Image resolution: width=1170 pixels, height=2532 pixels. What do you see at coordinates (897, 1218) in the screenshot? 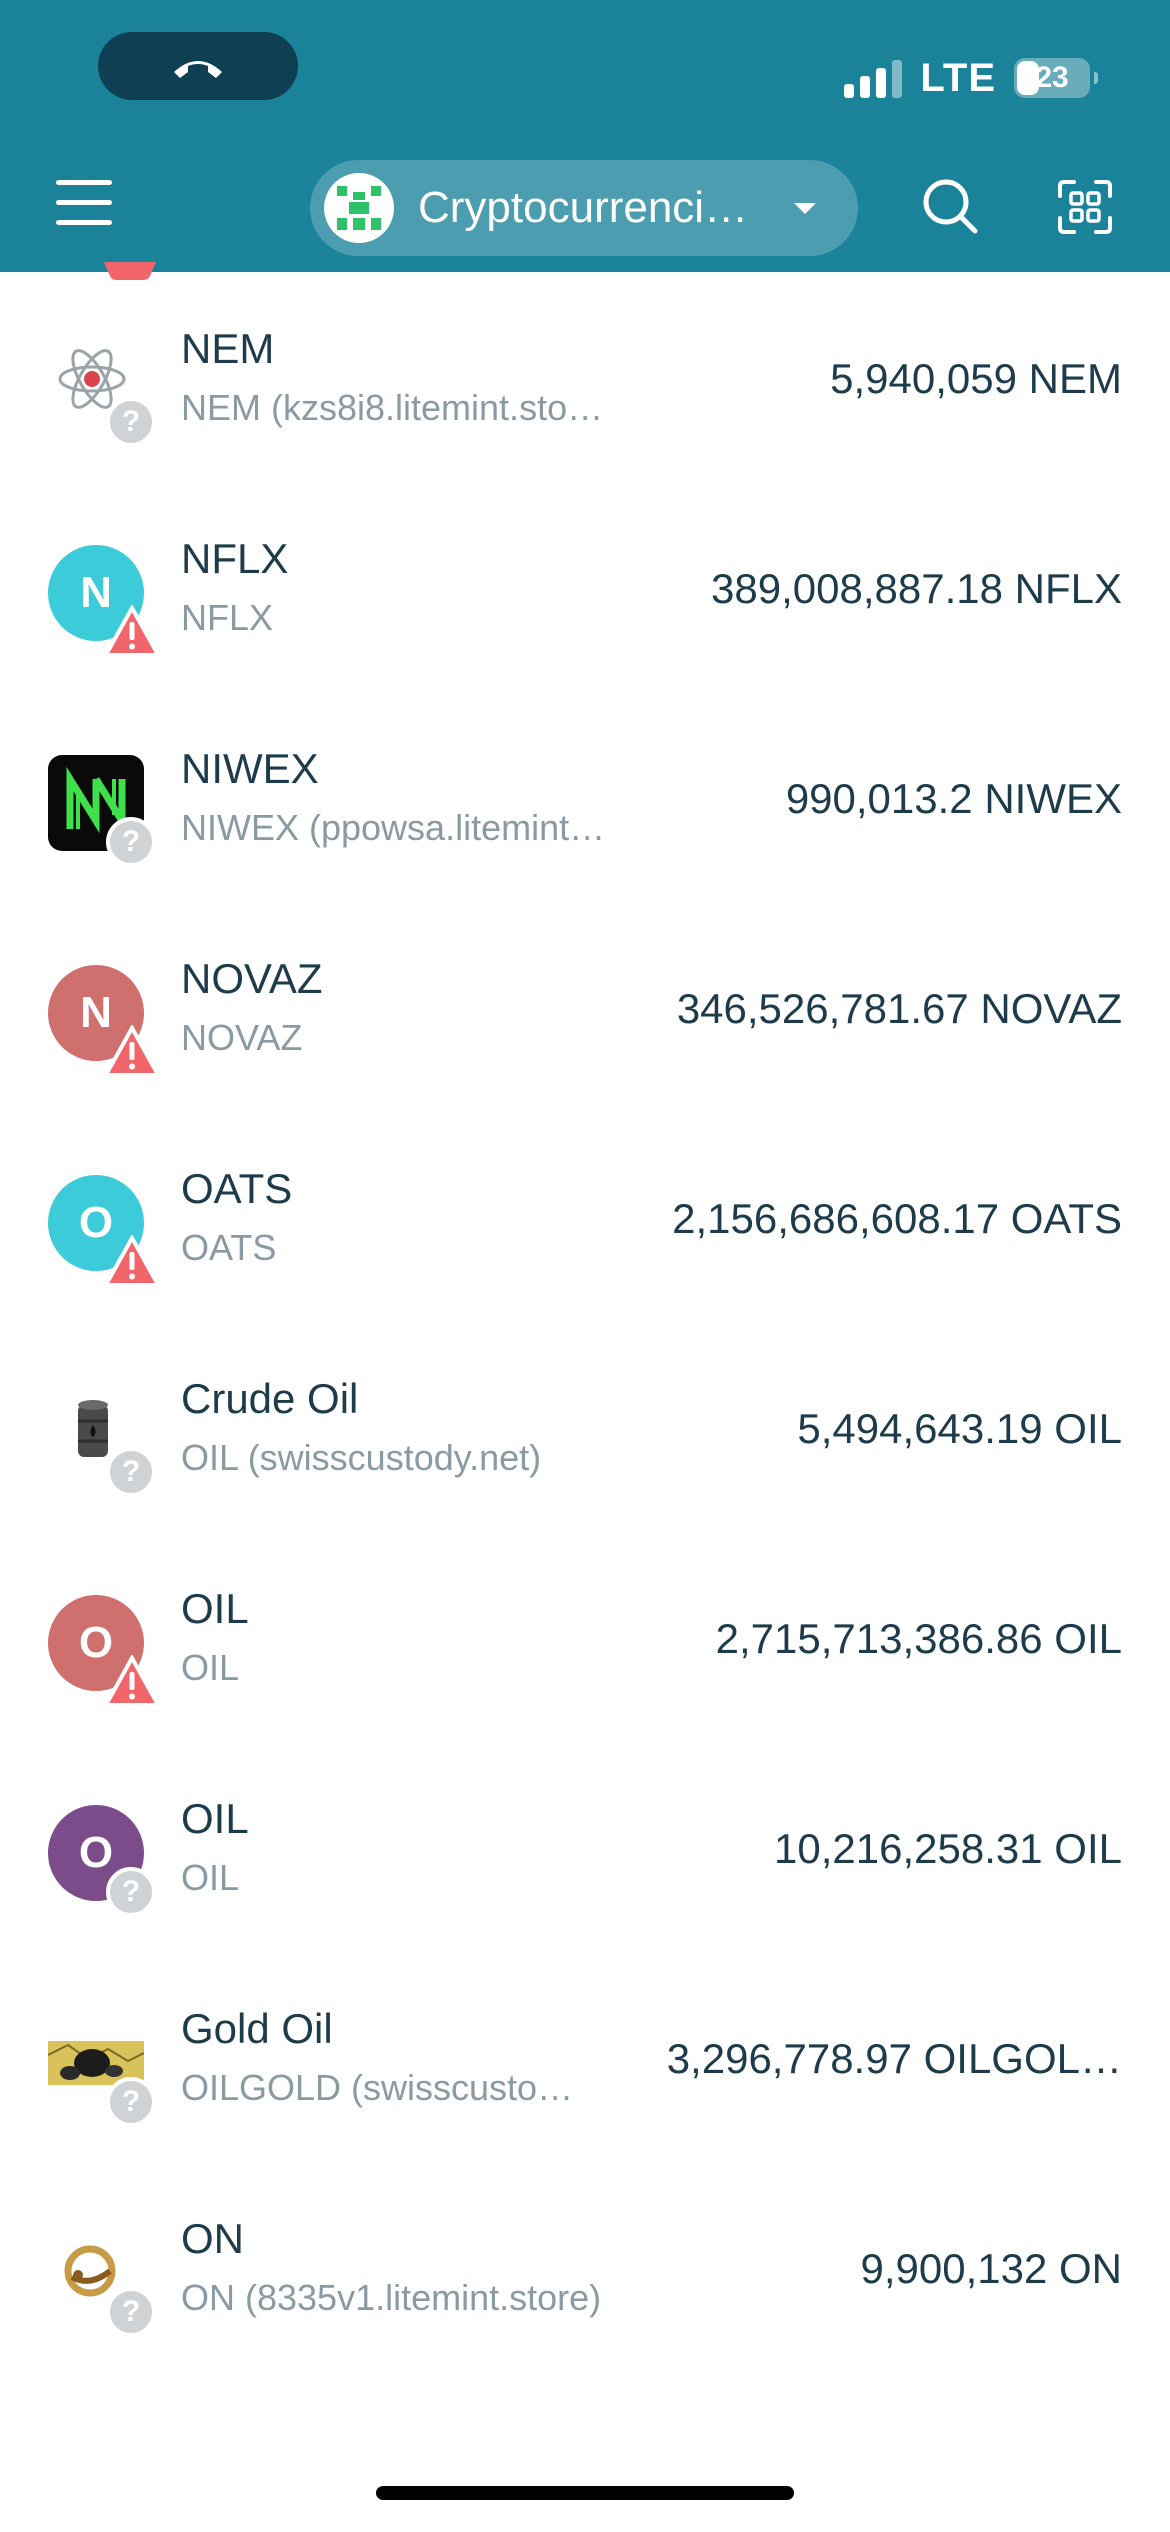
I see `token-balance: 2,156,686,608.17 OATS` at bounding box center [897, 1218].